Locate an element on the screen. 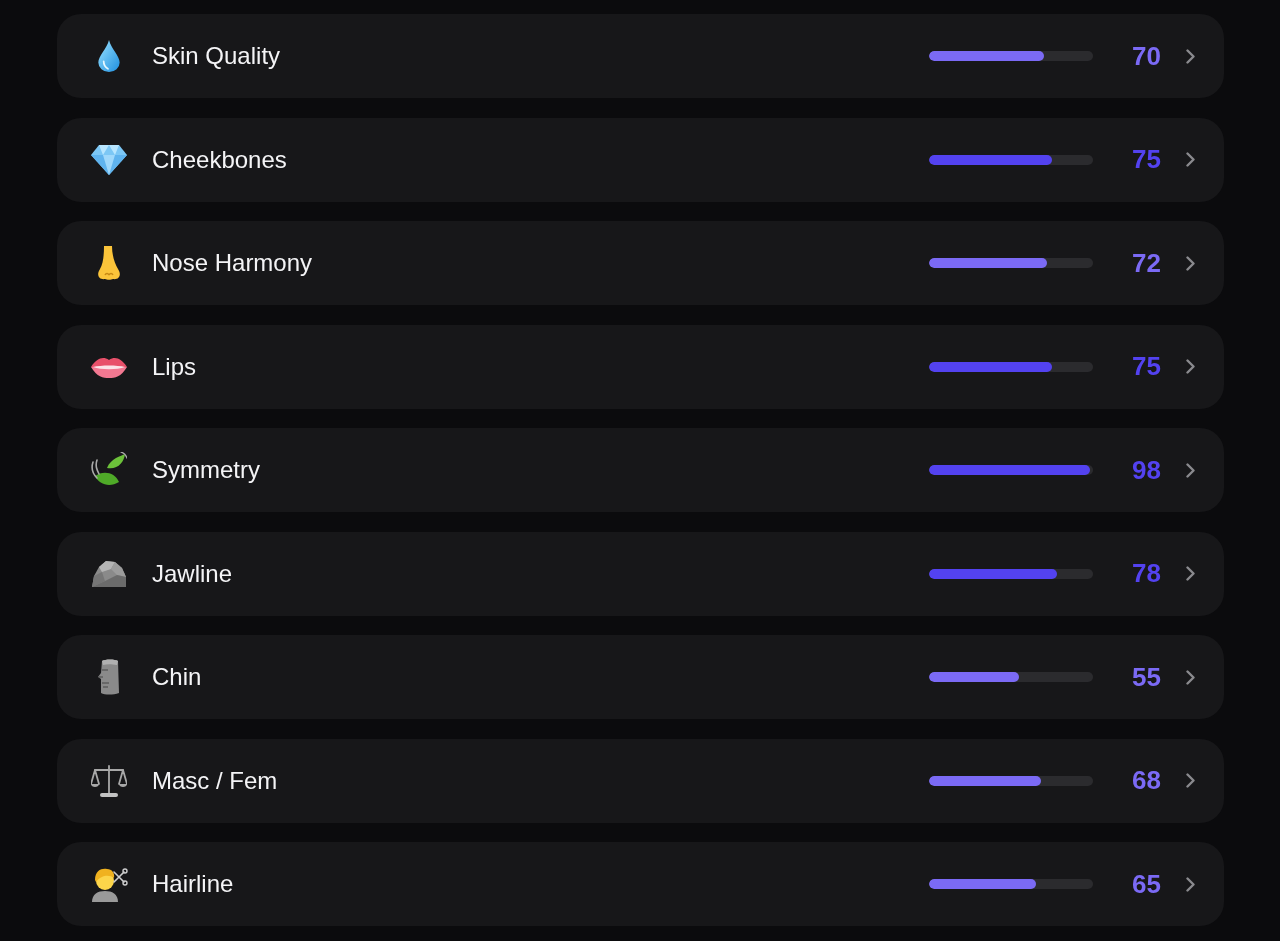 The image size is (1280, 941). leaves-icon is located at coordinates (109, 470).